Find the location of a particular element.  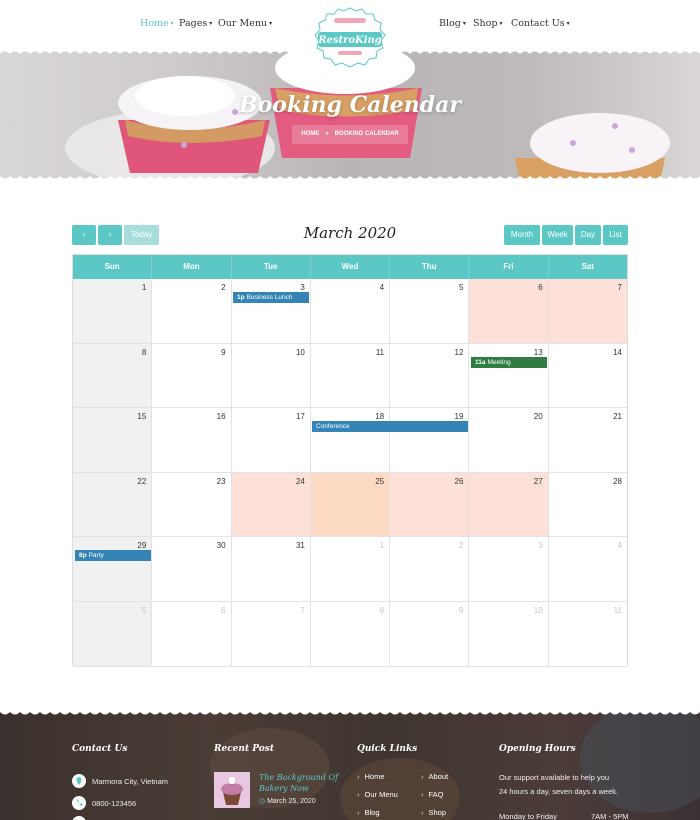

day-cell-other-month: 1 is located at coordinates (350, 569).